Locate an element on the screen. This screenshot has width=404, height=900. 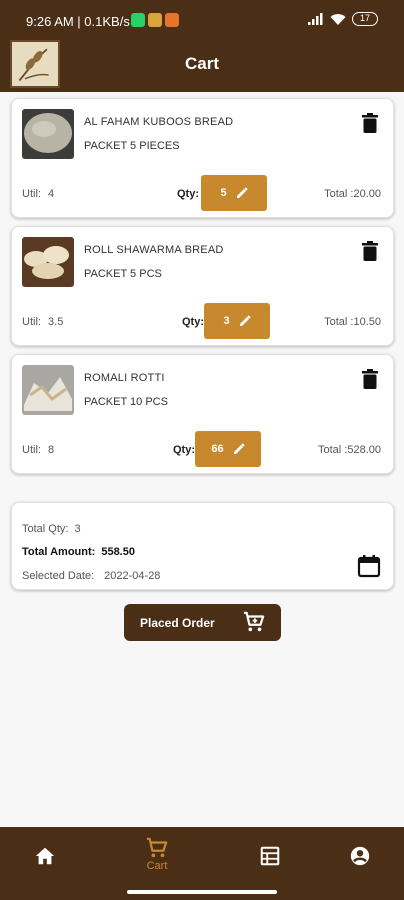
util-info: Util: 4 is located at coordinates (38, 194).